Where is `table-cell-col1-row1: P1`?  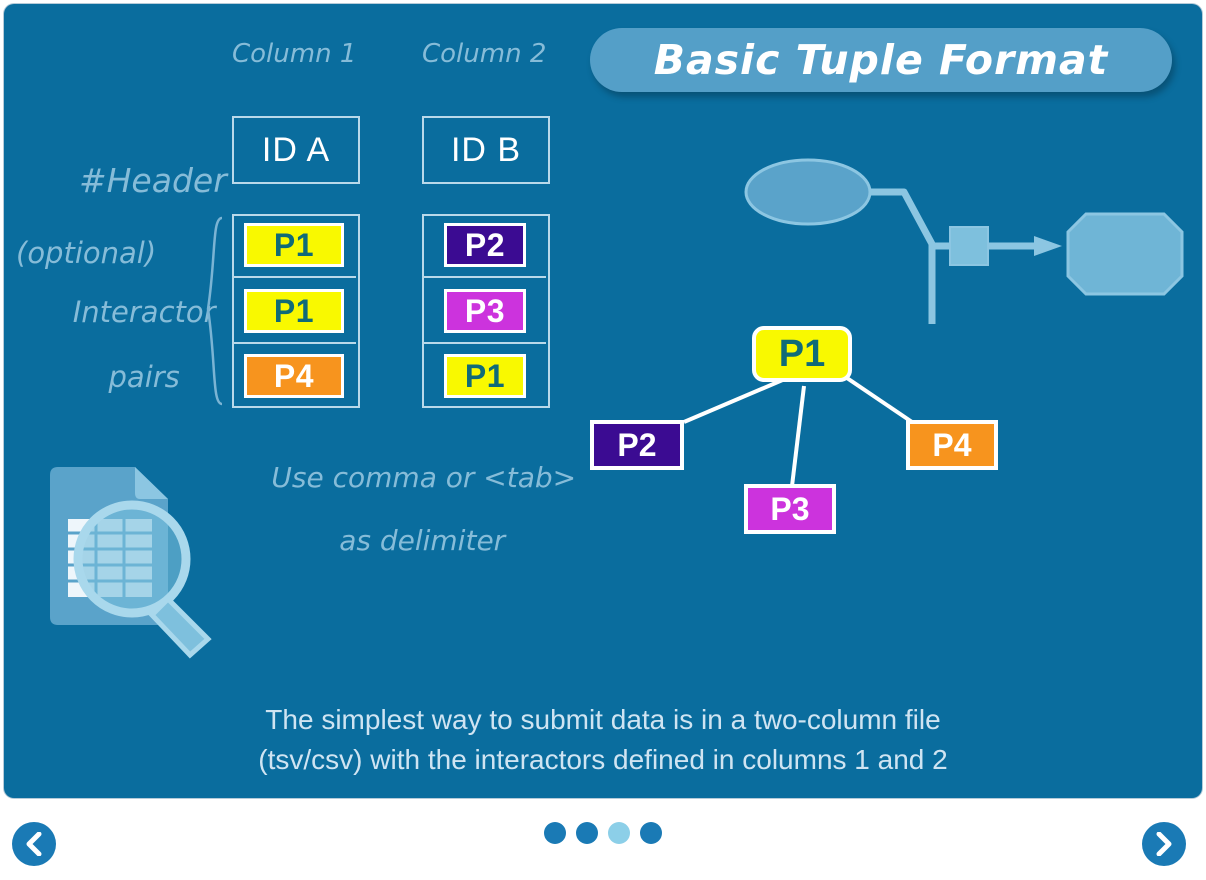 table-cell-col1-row1: P1 is located at coordinates (294, 245).